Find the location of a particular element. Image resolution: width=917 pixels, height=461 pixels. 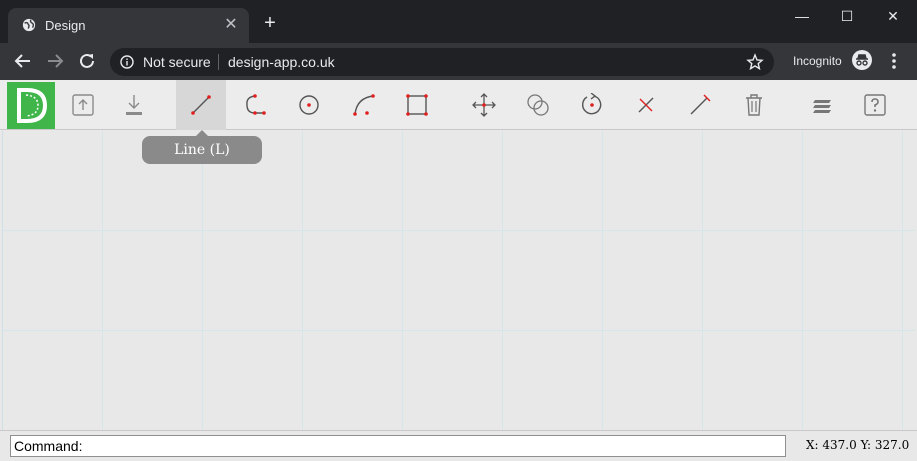

line-tool-button is located at coordinates (201, 105).